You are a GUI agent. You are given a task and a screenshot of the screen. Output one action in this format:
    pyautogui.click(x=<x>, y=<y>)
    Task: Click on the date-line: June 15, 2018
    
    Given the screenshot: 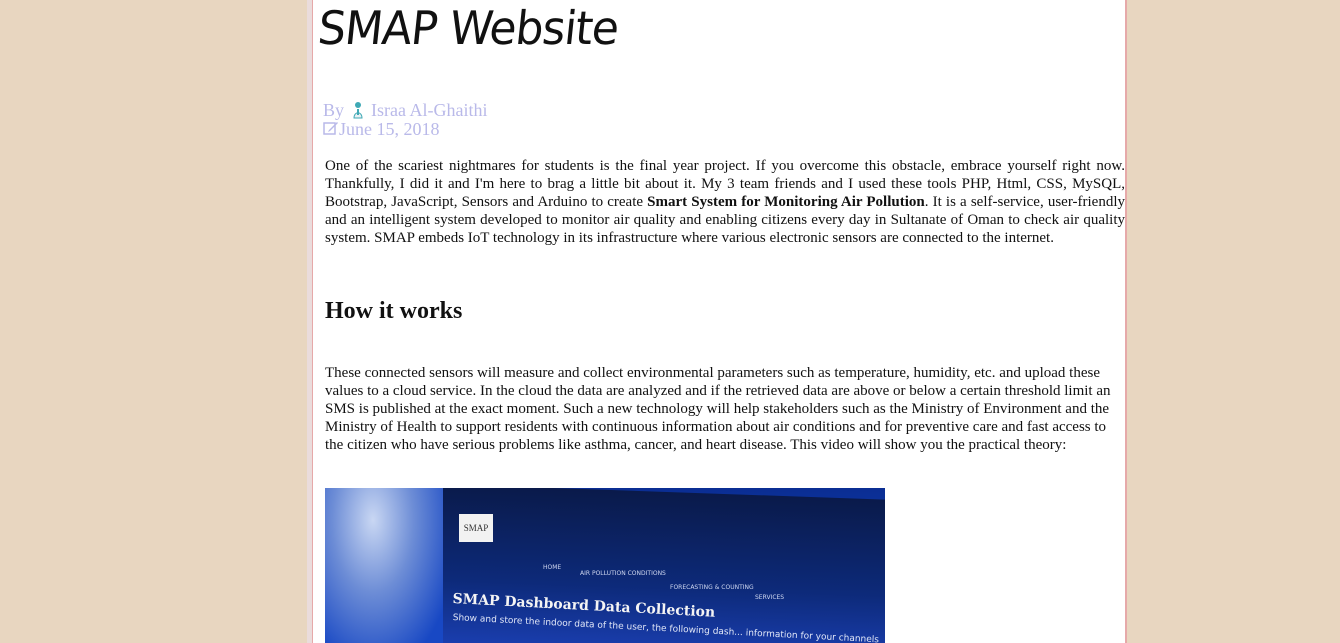 What is the action you would take?
    pyautogui.click(x=381, y=129)
    